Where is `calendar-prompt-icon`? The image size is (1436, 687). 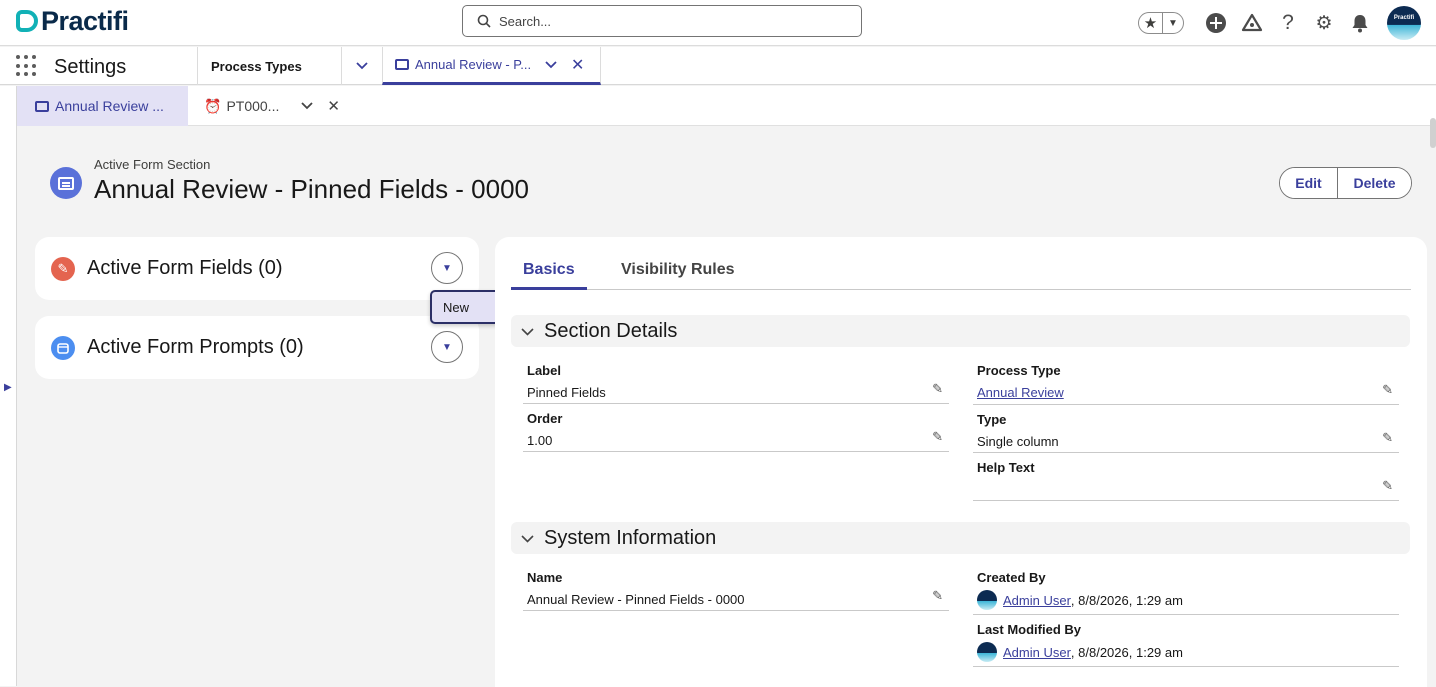 calendar-prompt-icon is located at coordinates (63, 348).